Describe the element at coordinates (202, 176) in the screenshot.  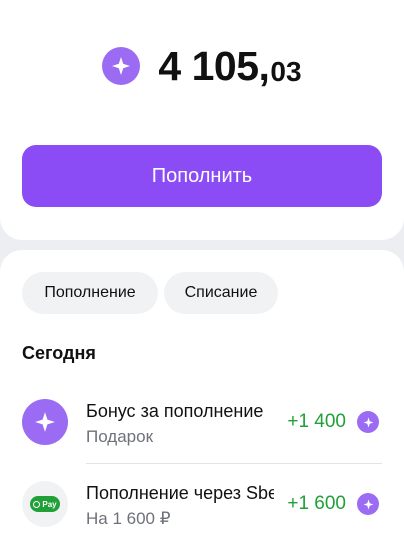
I see `topup-button: Пополнить` at that location.